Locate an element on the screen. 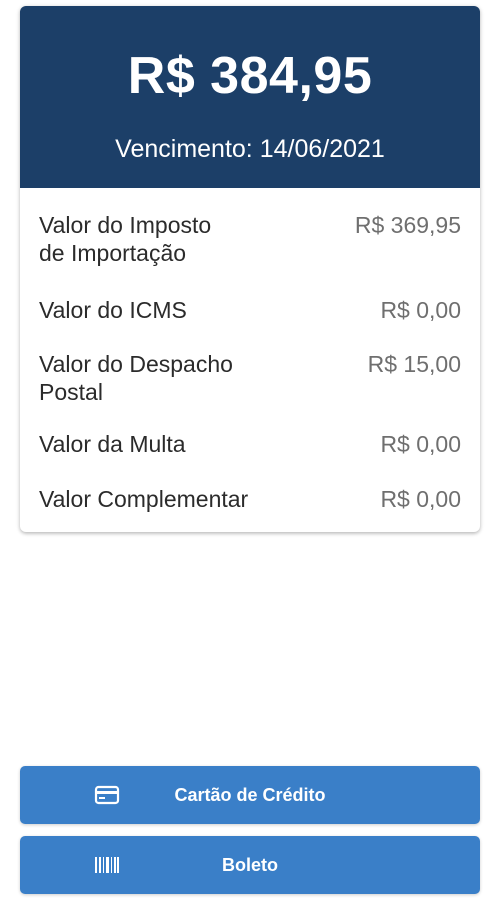 The width and height of the screenshot is (500, 914). item-row-import-tax: Valor do Imposto de Importação R$ 369,95 is located at coordinates (250, 239).